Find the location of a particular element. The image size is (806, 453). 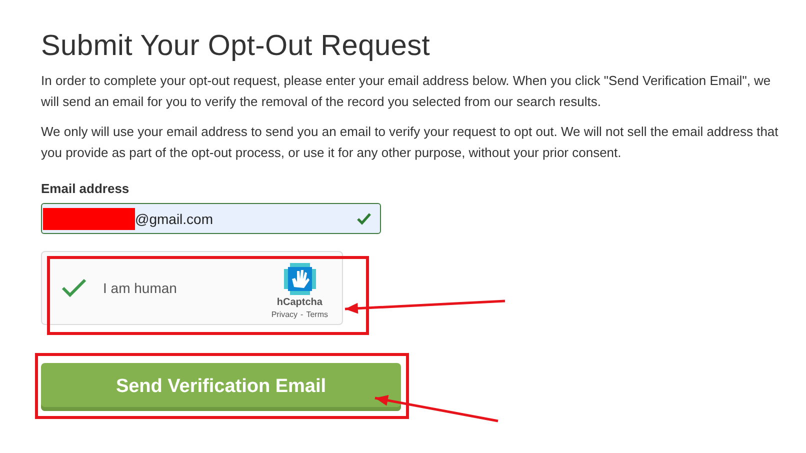

brand-name: hCaptcha is located at coordinates (299, 302).